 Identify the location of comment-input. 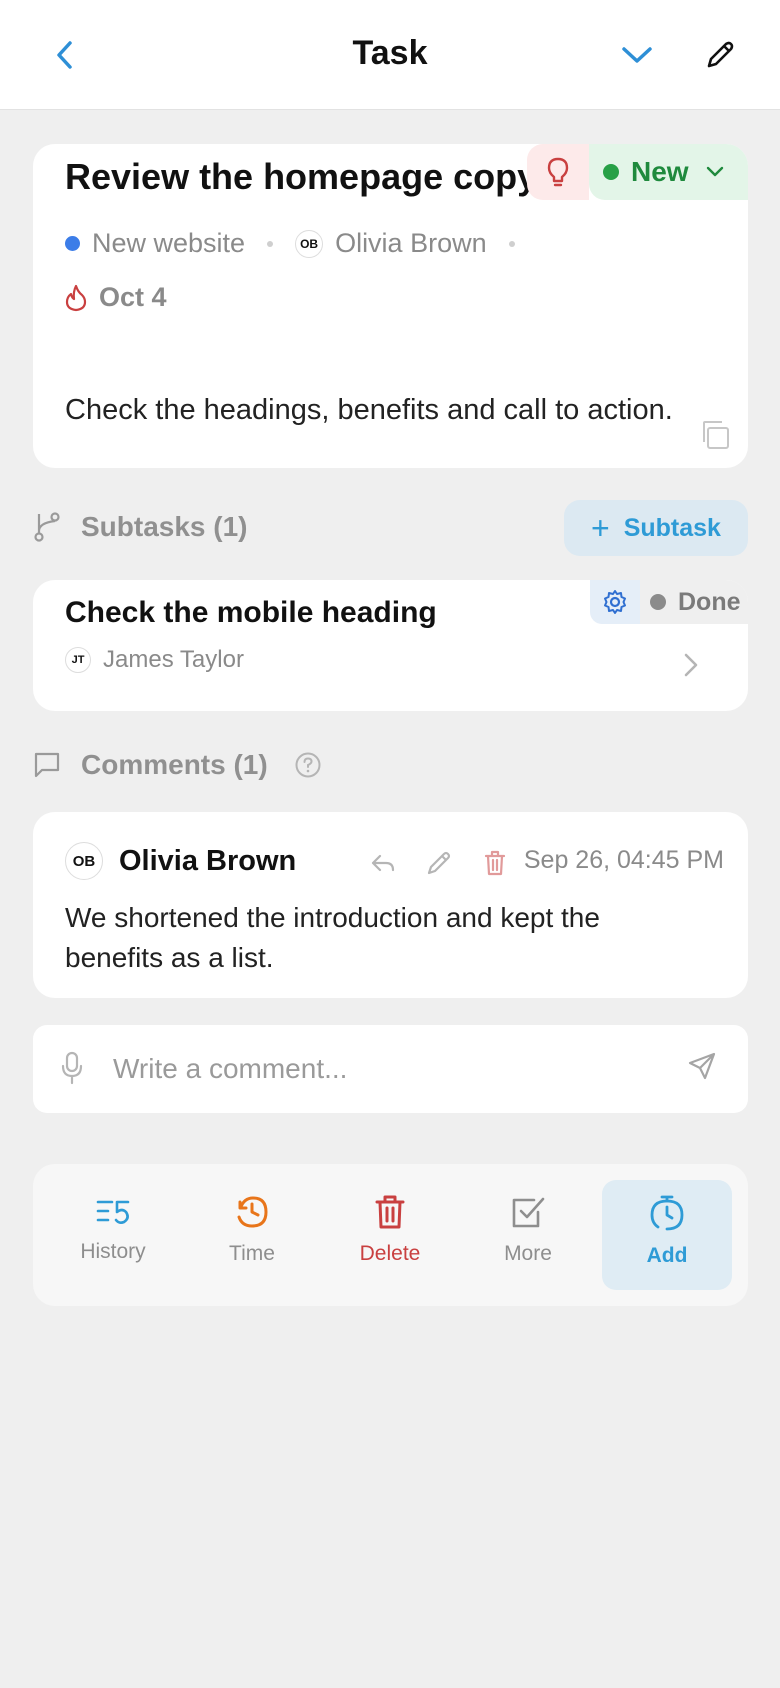
(393, 1069).